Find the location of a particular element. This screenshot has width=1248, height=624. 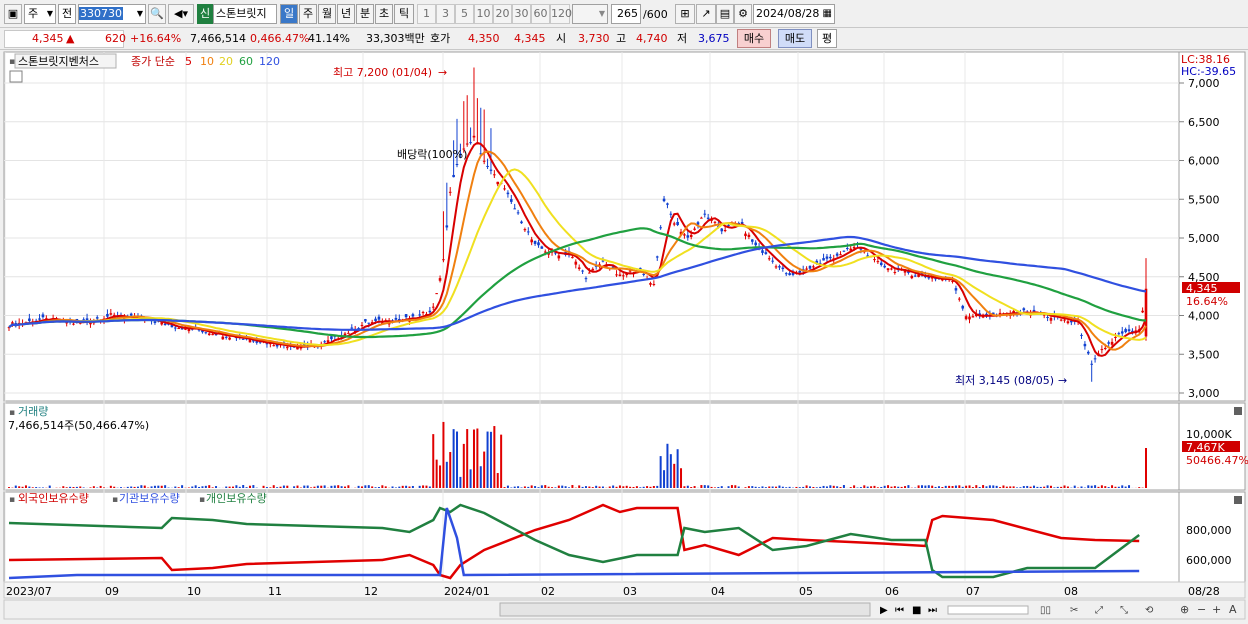

y-tick-label: 6,000 is located at coordinates (1204, 161).